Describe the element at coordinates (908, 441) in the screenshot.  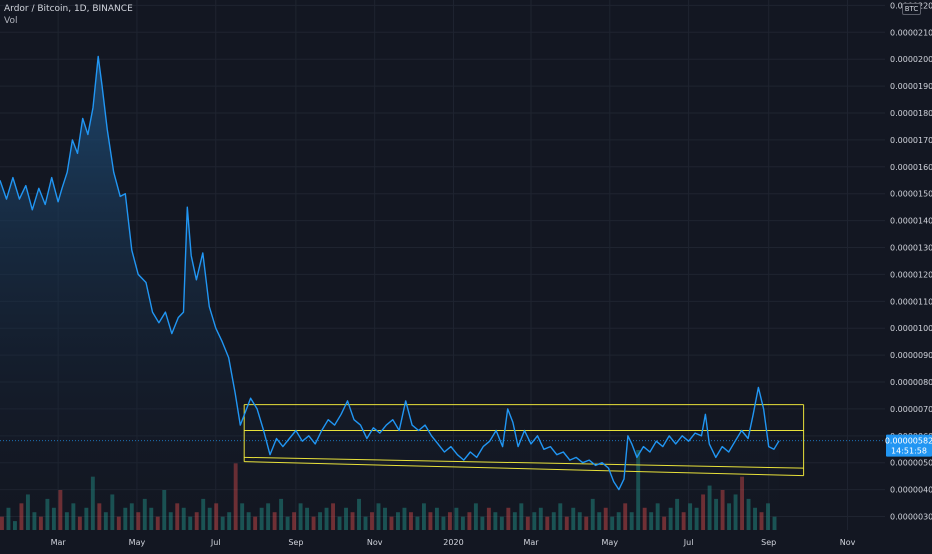
I see `last-price-value: 0.00000582` at that location.